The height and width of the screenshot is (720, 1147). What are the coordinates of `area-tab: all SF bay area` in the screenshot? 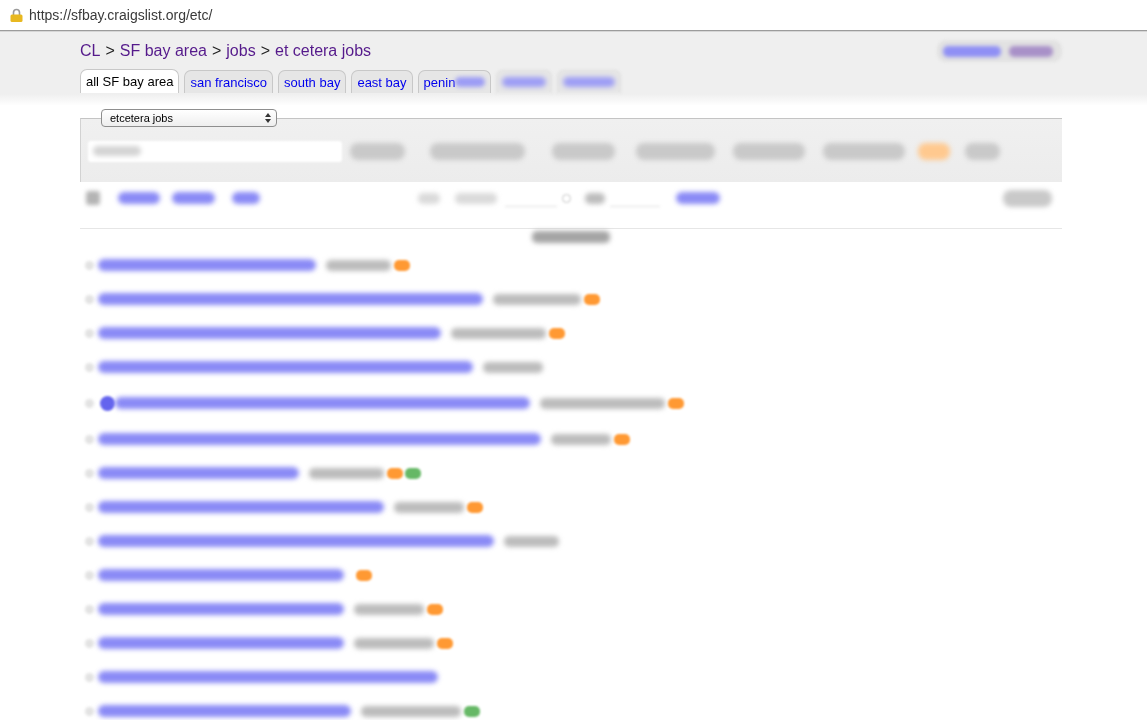 It's located at (130, 81).